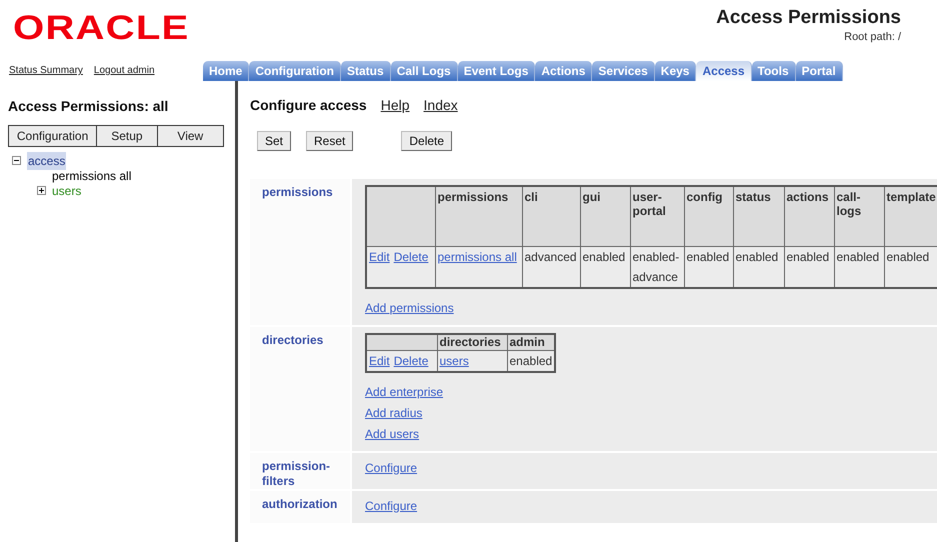  What do you see at coordinates (300, 506) in the screenshot?
I see `section-label: authorization` at bounding box center [300, 506].